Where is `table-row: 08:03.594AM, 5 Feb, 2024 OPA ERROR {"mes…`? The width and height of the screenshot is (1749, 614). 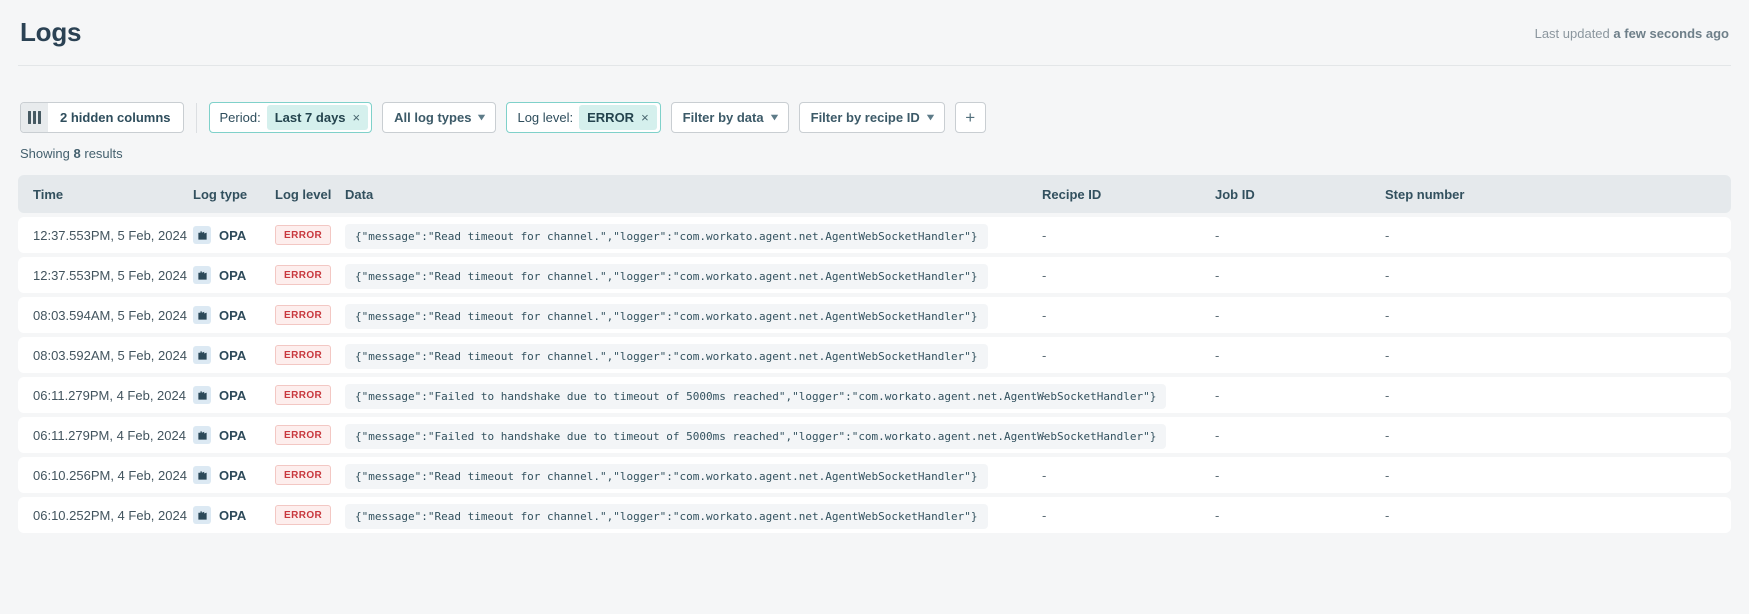
table-row: 08:03.594AM, 5 Feb, 2024 OPA ERROR {"mes… is located at coordinates (874, 315).